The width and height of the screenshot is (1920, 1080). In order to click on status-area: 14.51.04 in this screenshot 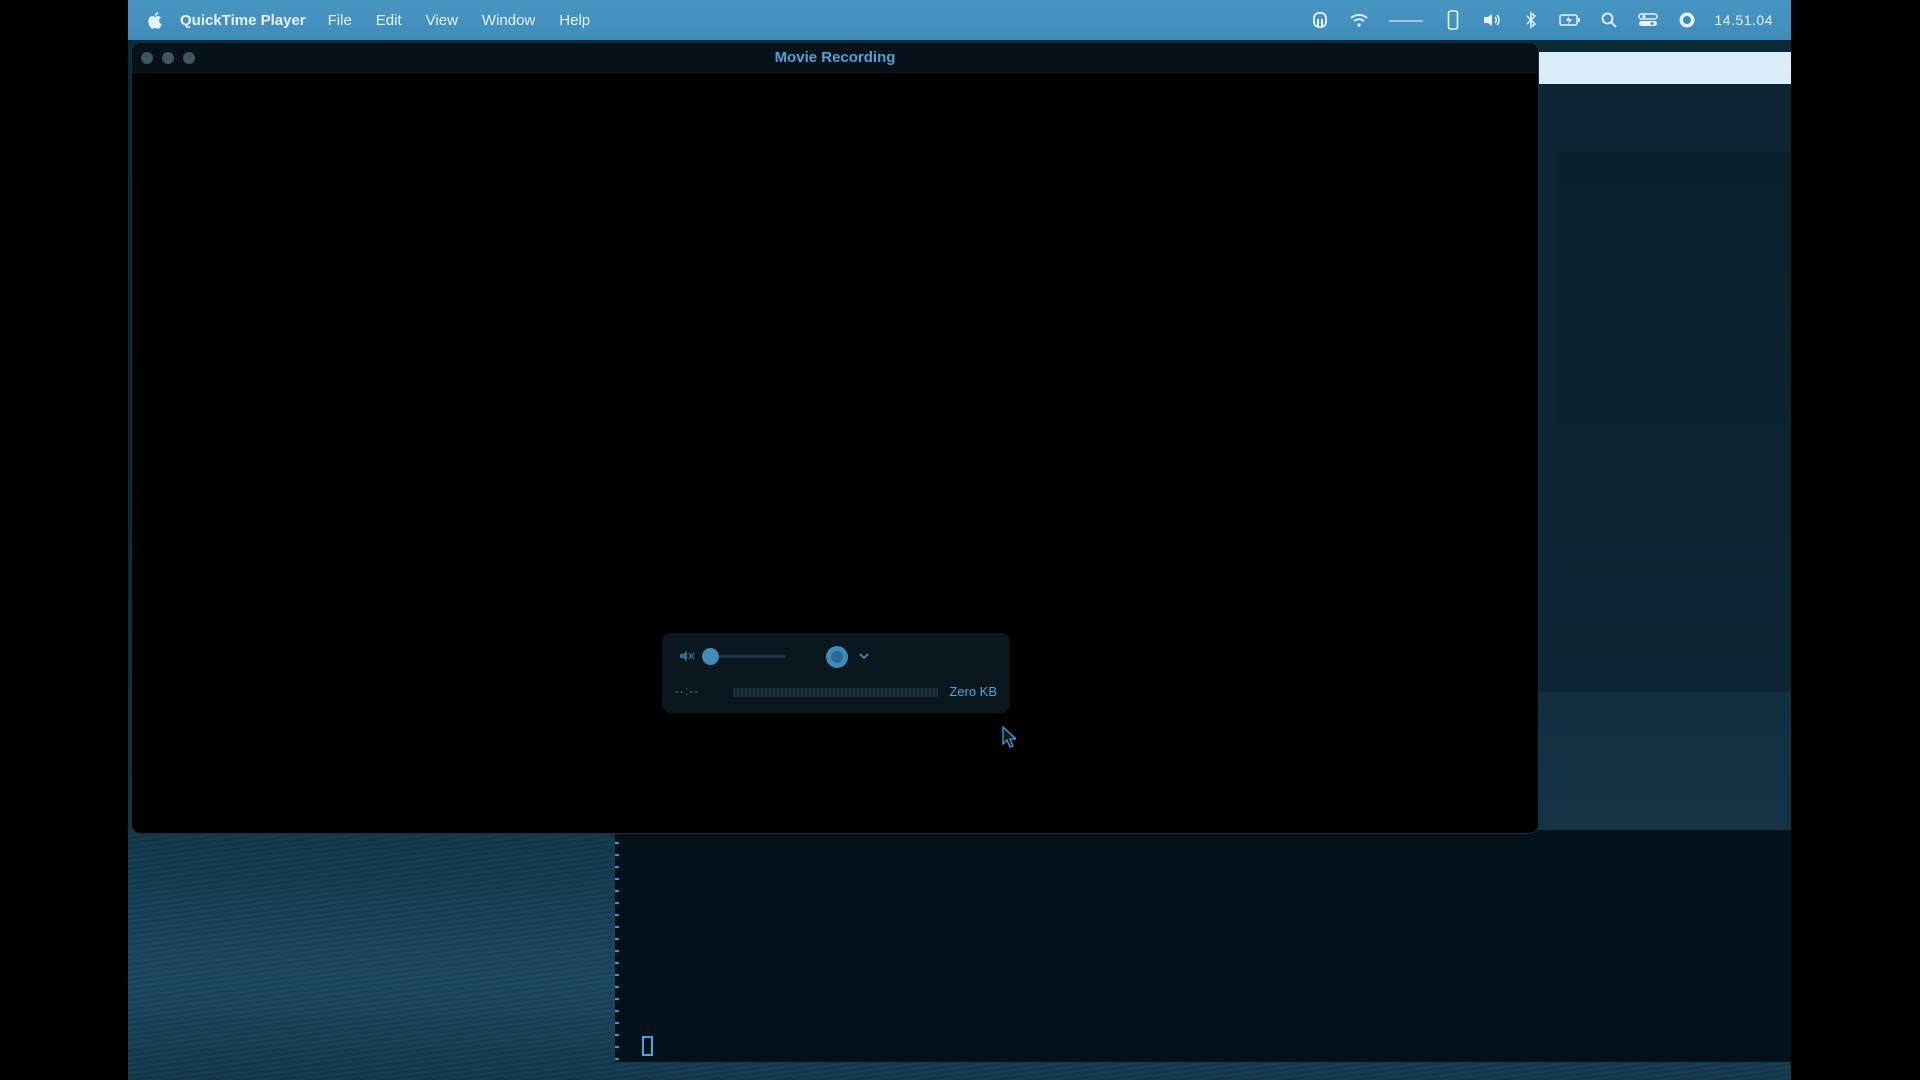, I will do `click(1533, 20)`.